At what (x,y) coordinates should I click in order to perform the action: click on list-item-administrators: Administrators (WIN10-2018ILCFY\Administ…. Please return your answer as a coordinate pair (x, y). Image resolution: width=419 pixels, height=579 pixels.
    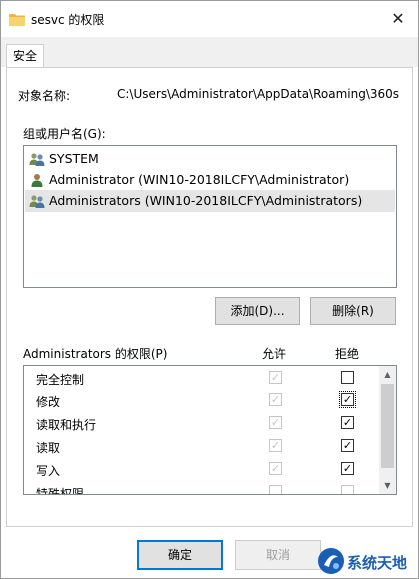
    Looking at the image, I should click on (210, 201).